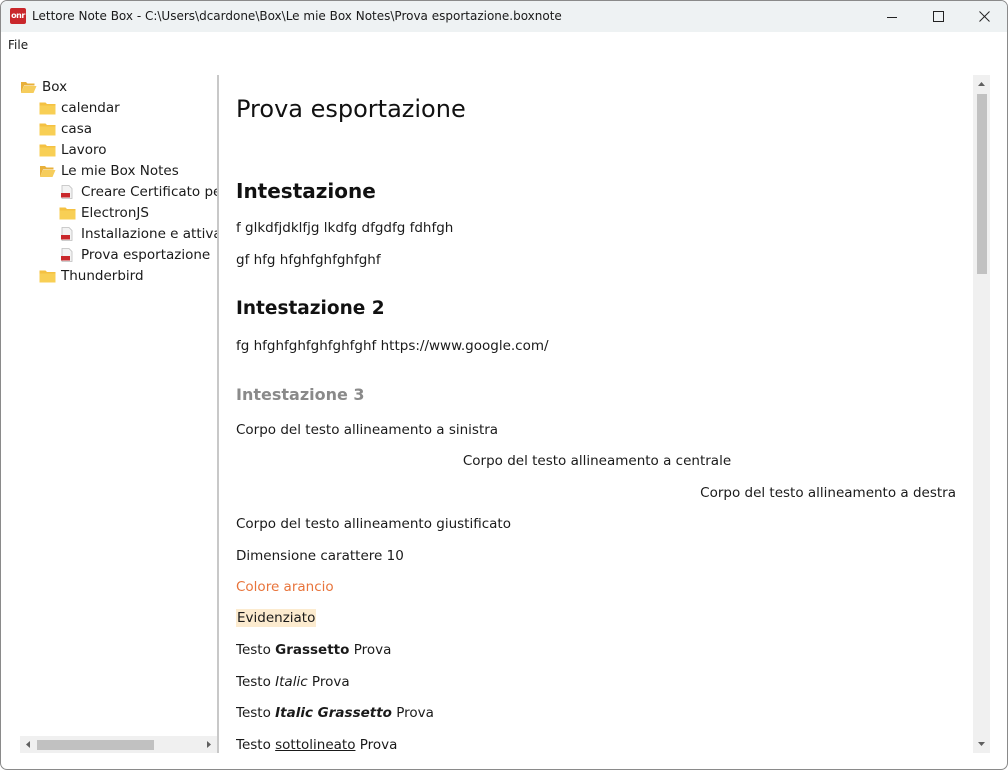 The width and height of the screenshot is (1008, 770). What do you see at coordinates (306, 191) in the screenshot?
I see `heading-intestazione: Intestazione` at bounding box center [306, 191].